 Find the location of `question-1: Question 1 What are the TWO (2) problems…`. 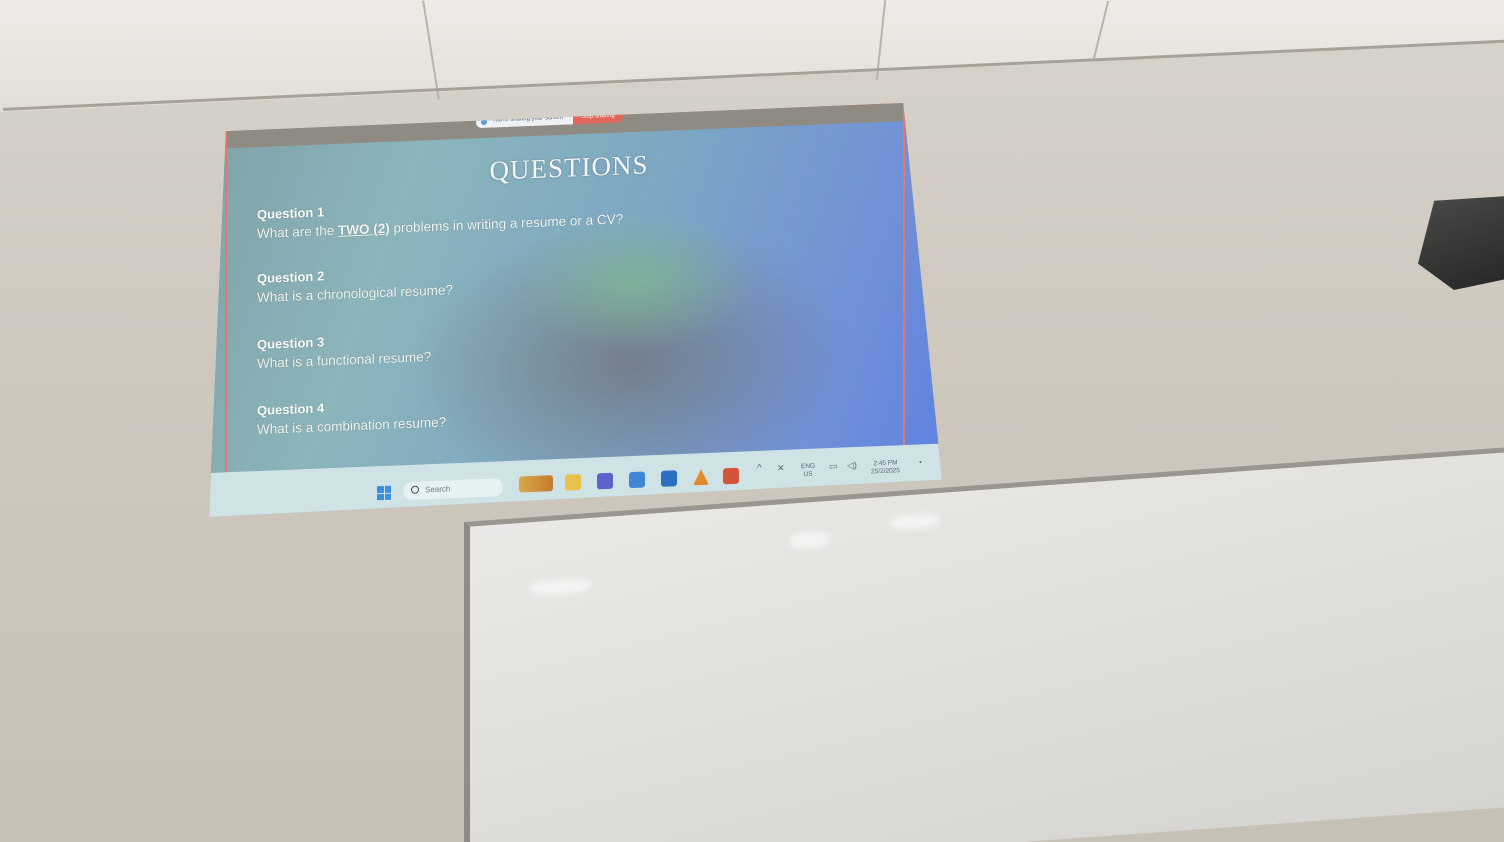

question-1: Question 1 What are the TWO (2) problems… is located at coordinates (440, 216).